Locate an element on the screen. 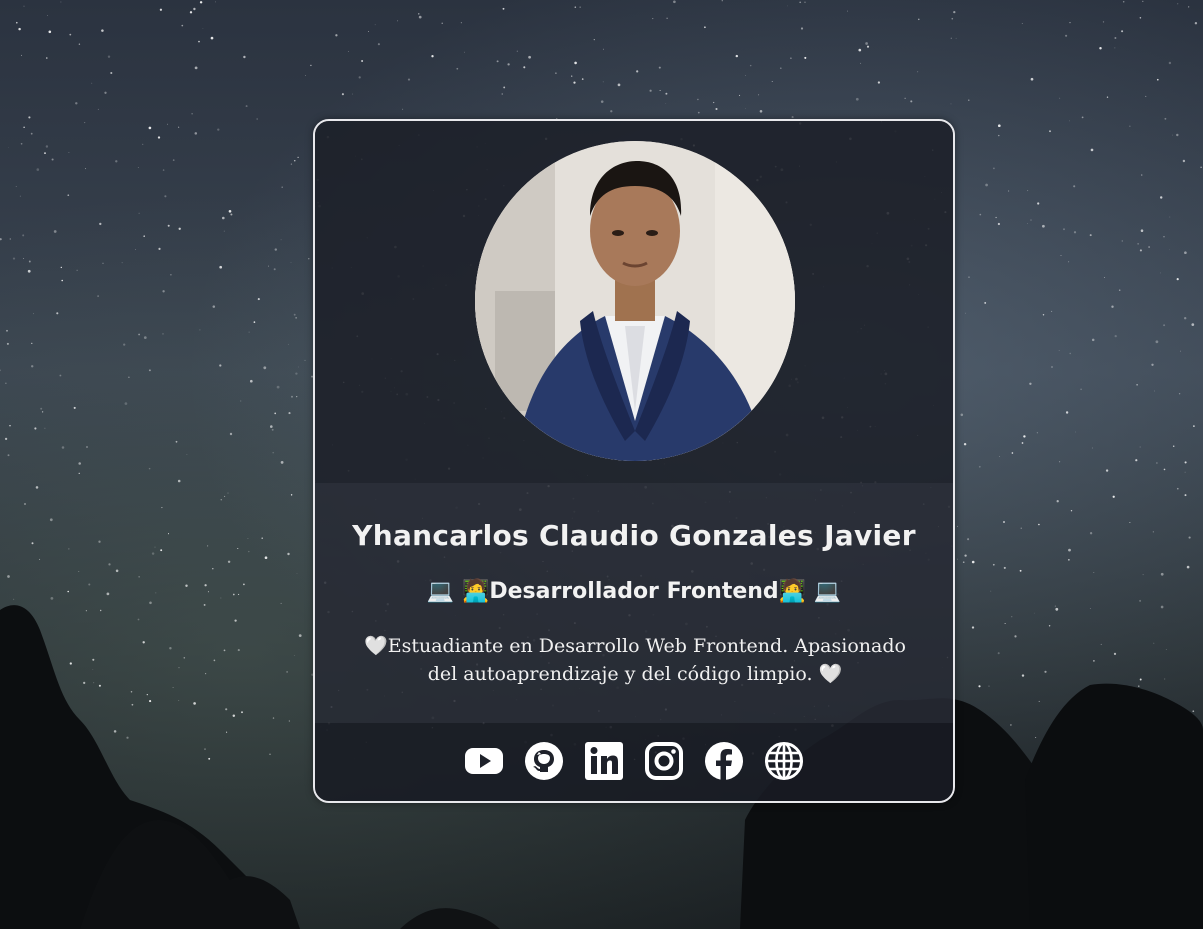  instagram-link is located at coordinates (664, 761).